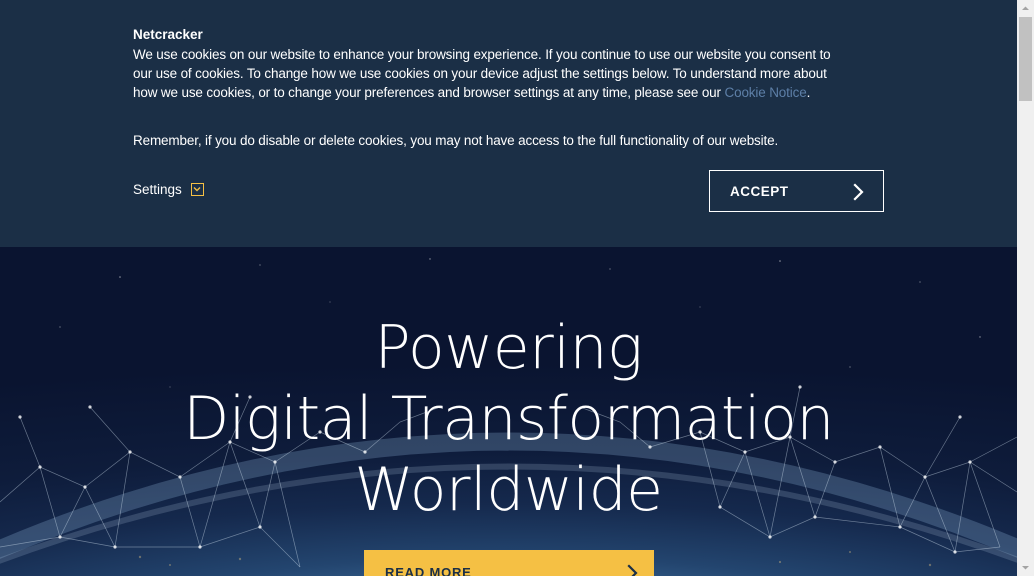  I want to click on hero-title-line-2: Digital Transformation, so click(508, 419).